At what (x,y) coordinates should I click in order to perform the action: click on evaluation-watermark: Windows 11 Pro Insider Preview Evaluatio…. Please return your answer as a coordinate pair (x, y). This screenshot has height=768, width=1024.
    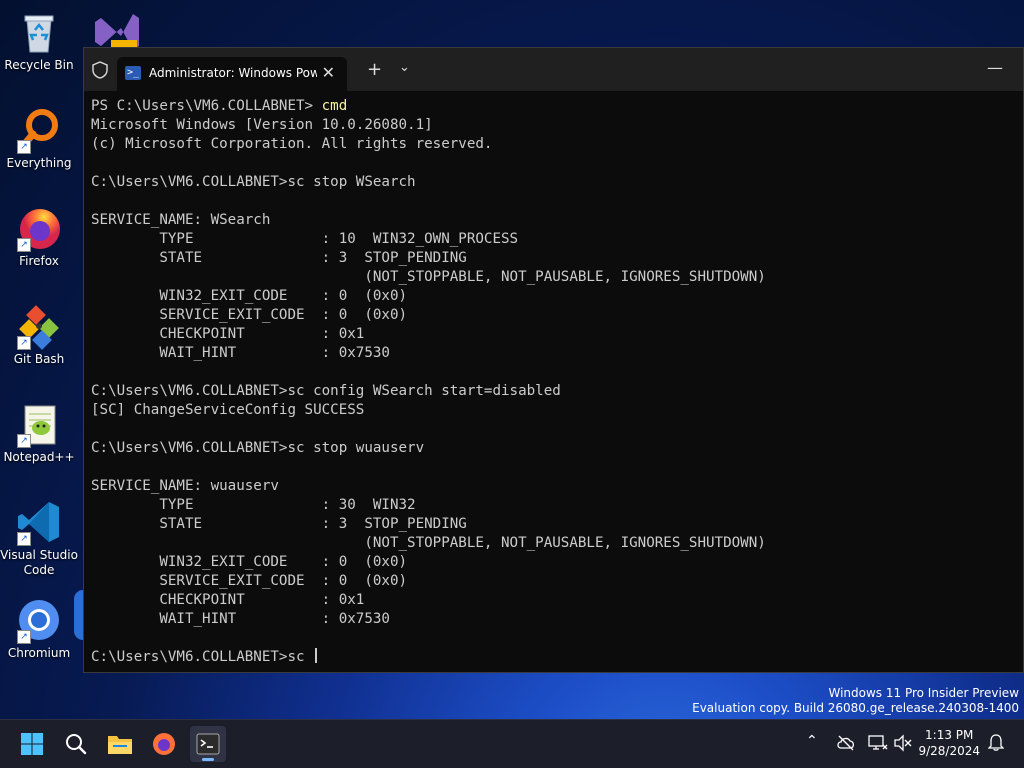
    Looking at the image, I should click on (855, 701).